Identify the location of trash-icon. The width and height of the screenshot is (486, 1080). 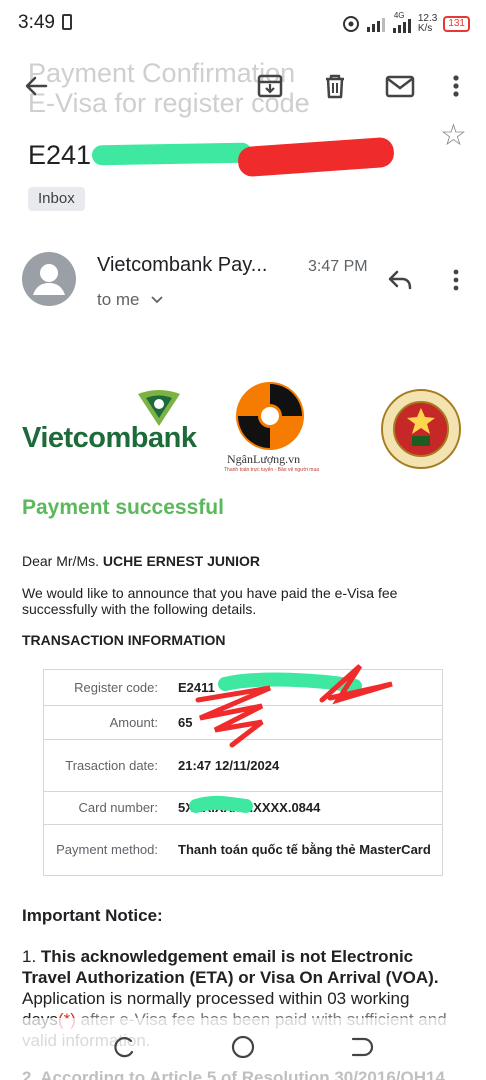
(335, 86).